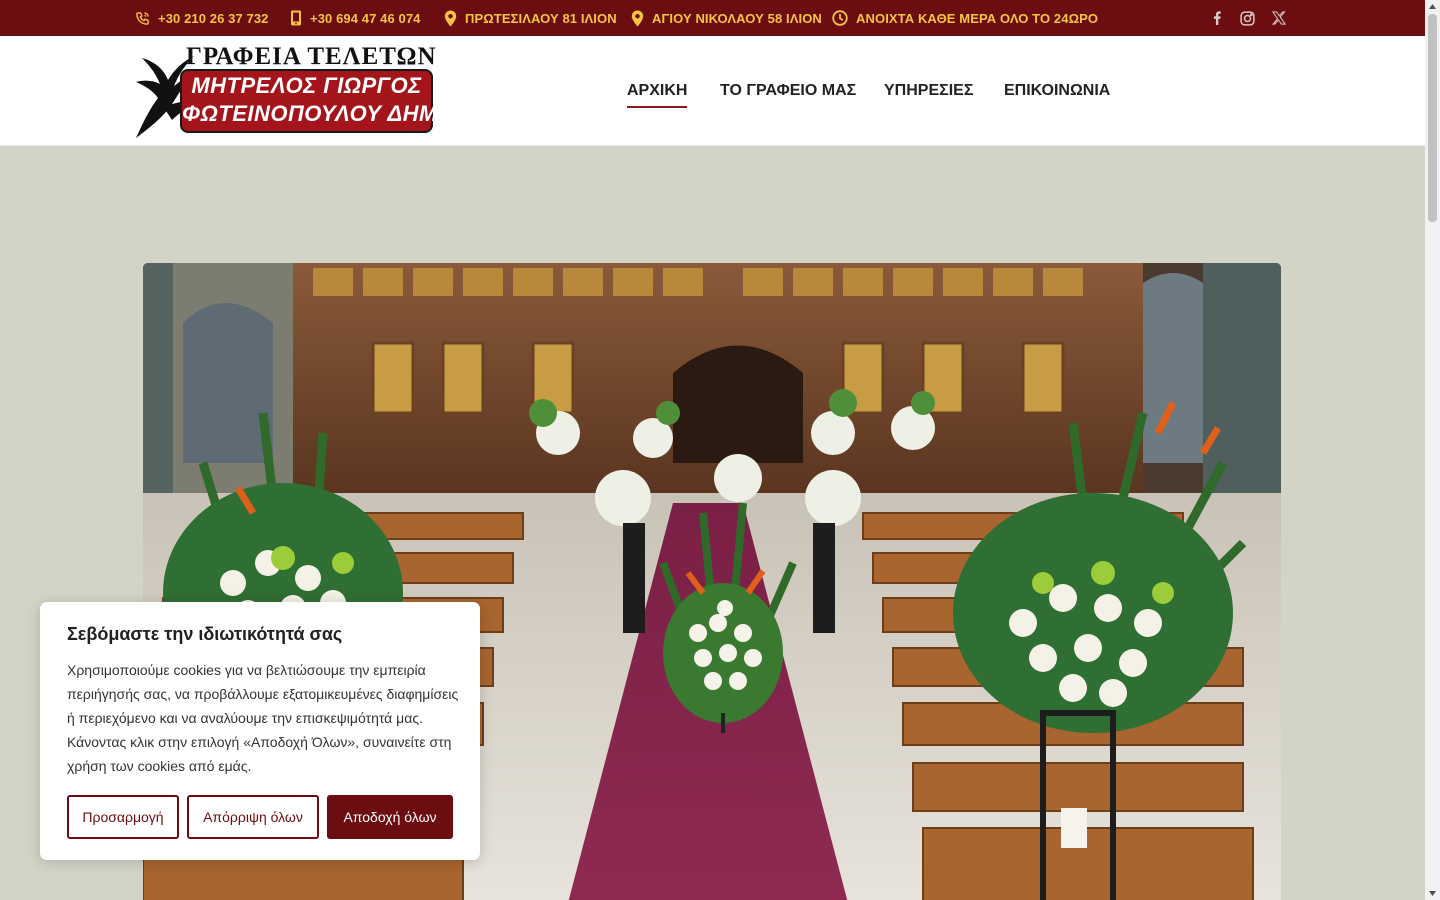 This screenshot has height=900, width=1440. I want to click on mobile-contact: +30 694 47 46 074, so click(355, 18).